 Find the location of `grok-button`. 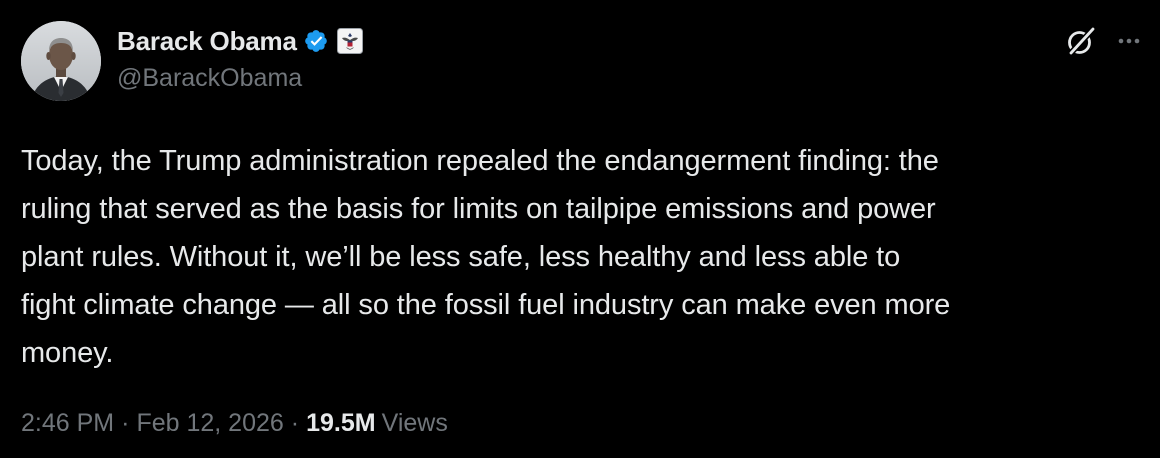

grok-button is located at coordinates (1081, 41).